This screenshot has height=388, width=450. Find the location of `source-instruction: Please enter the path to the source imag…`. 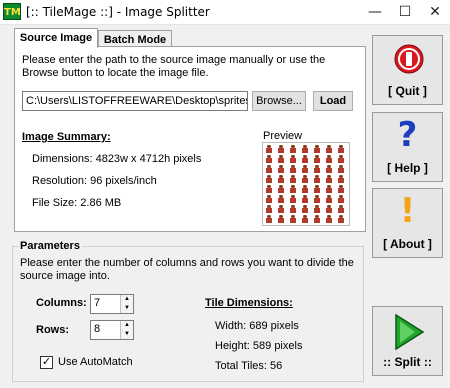

source-instruction: Please enter the path to the source imag… is located at coordinates (174, 66).